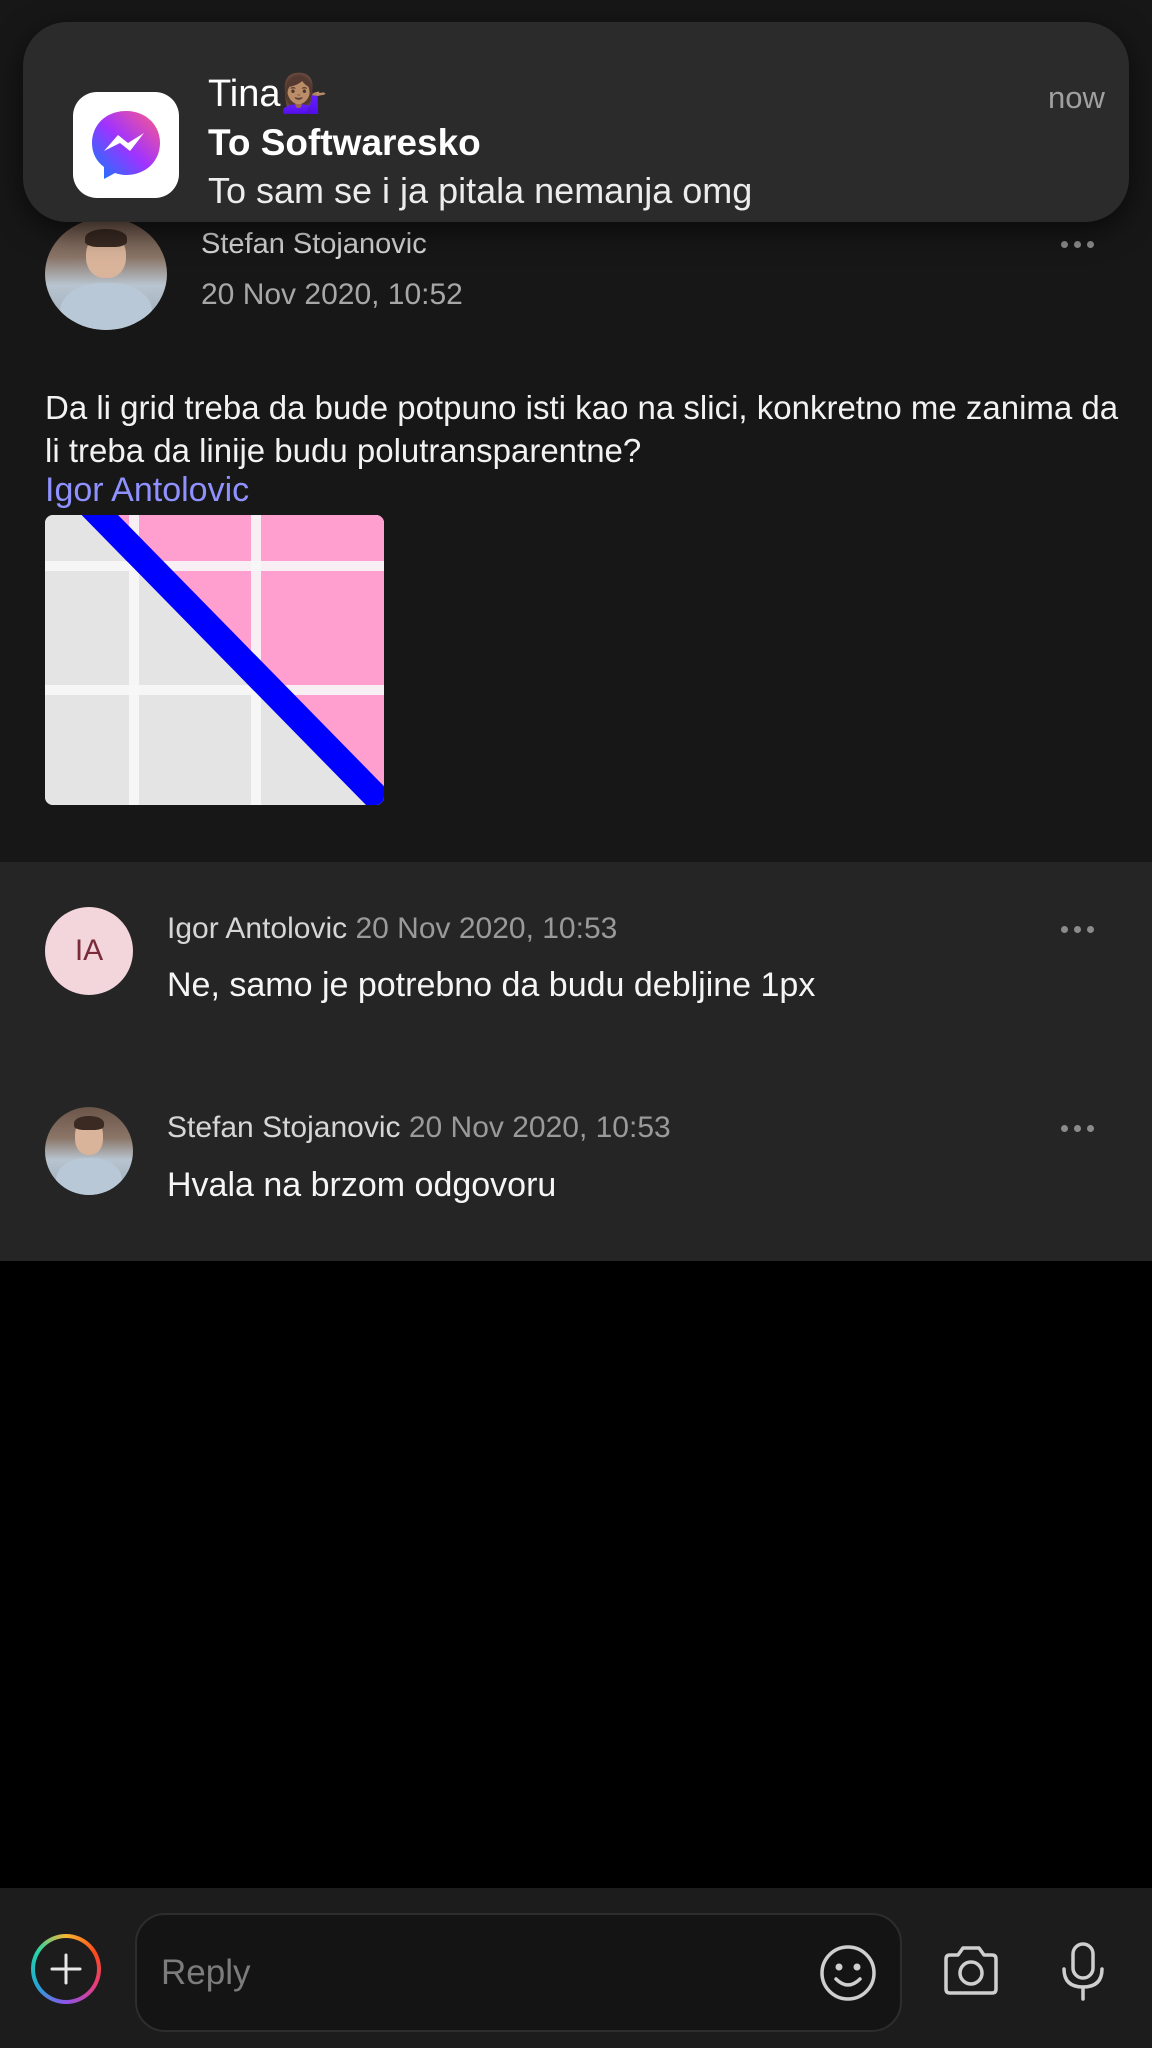 The image size is (1152, 2048). I want to click on notification-title: To Softwaresko, so click(344, 142).